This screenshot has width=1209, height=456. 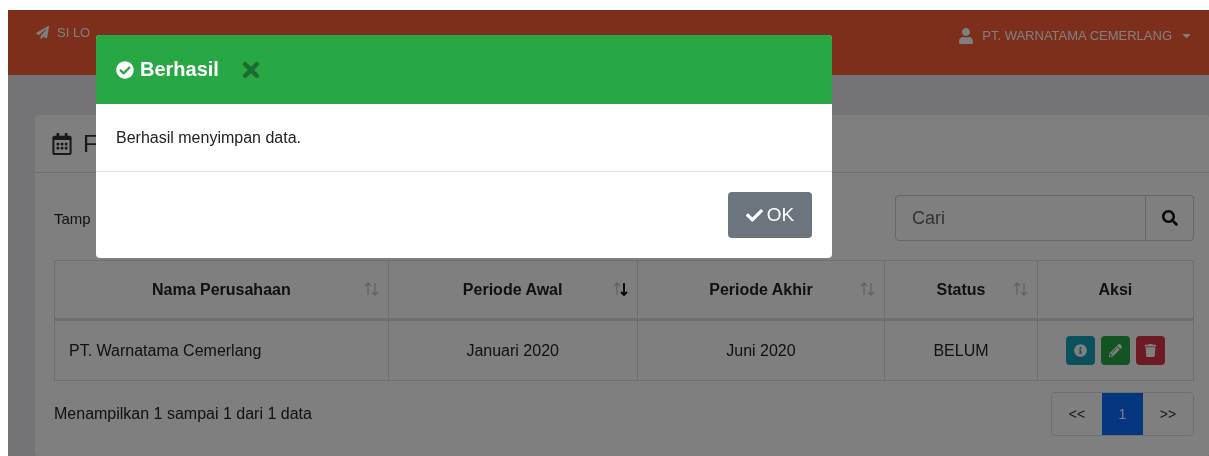 I want to click on info-icon, so click(x=1080, y=350).